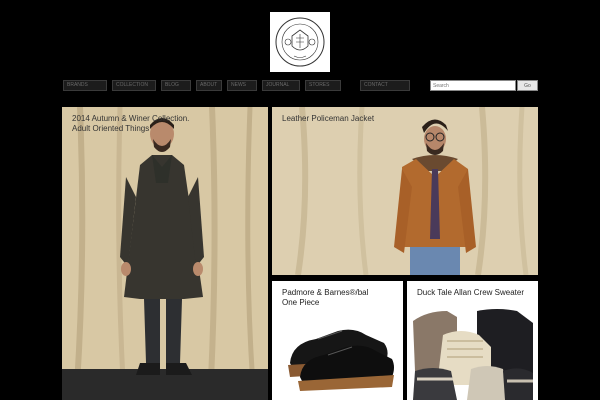  What do you see at coordinates (471, 292) in the screenshot?
I see `sweater-caption: Duck Tale Allan Crew Sweater` at bounding box center [471, 292].